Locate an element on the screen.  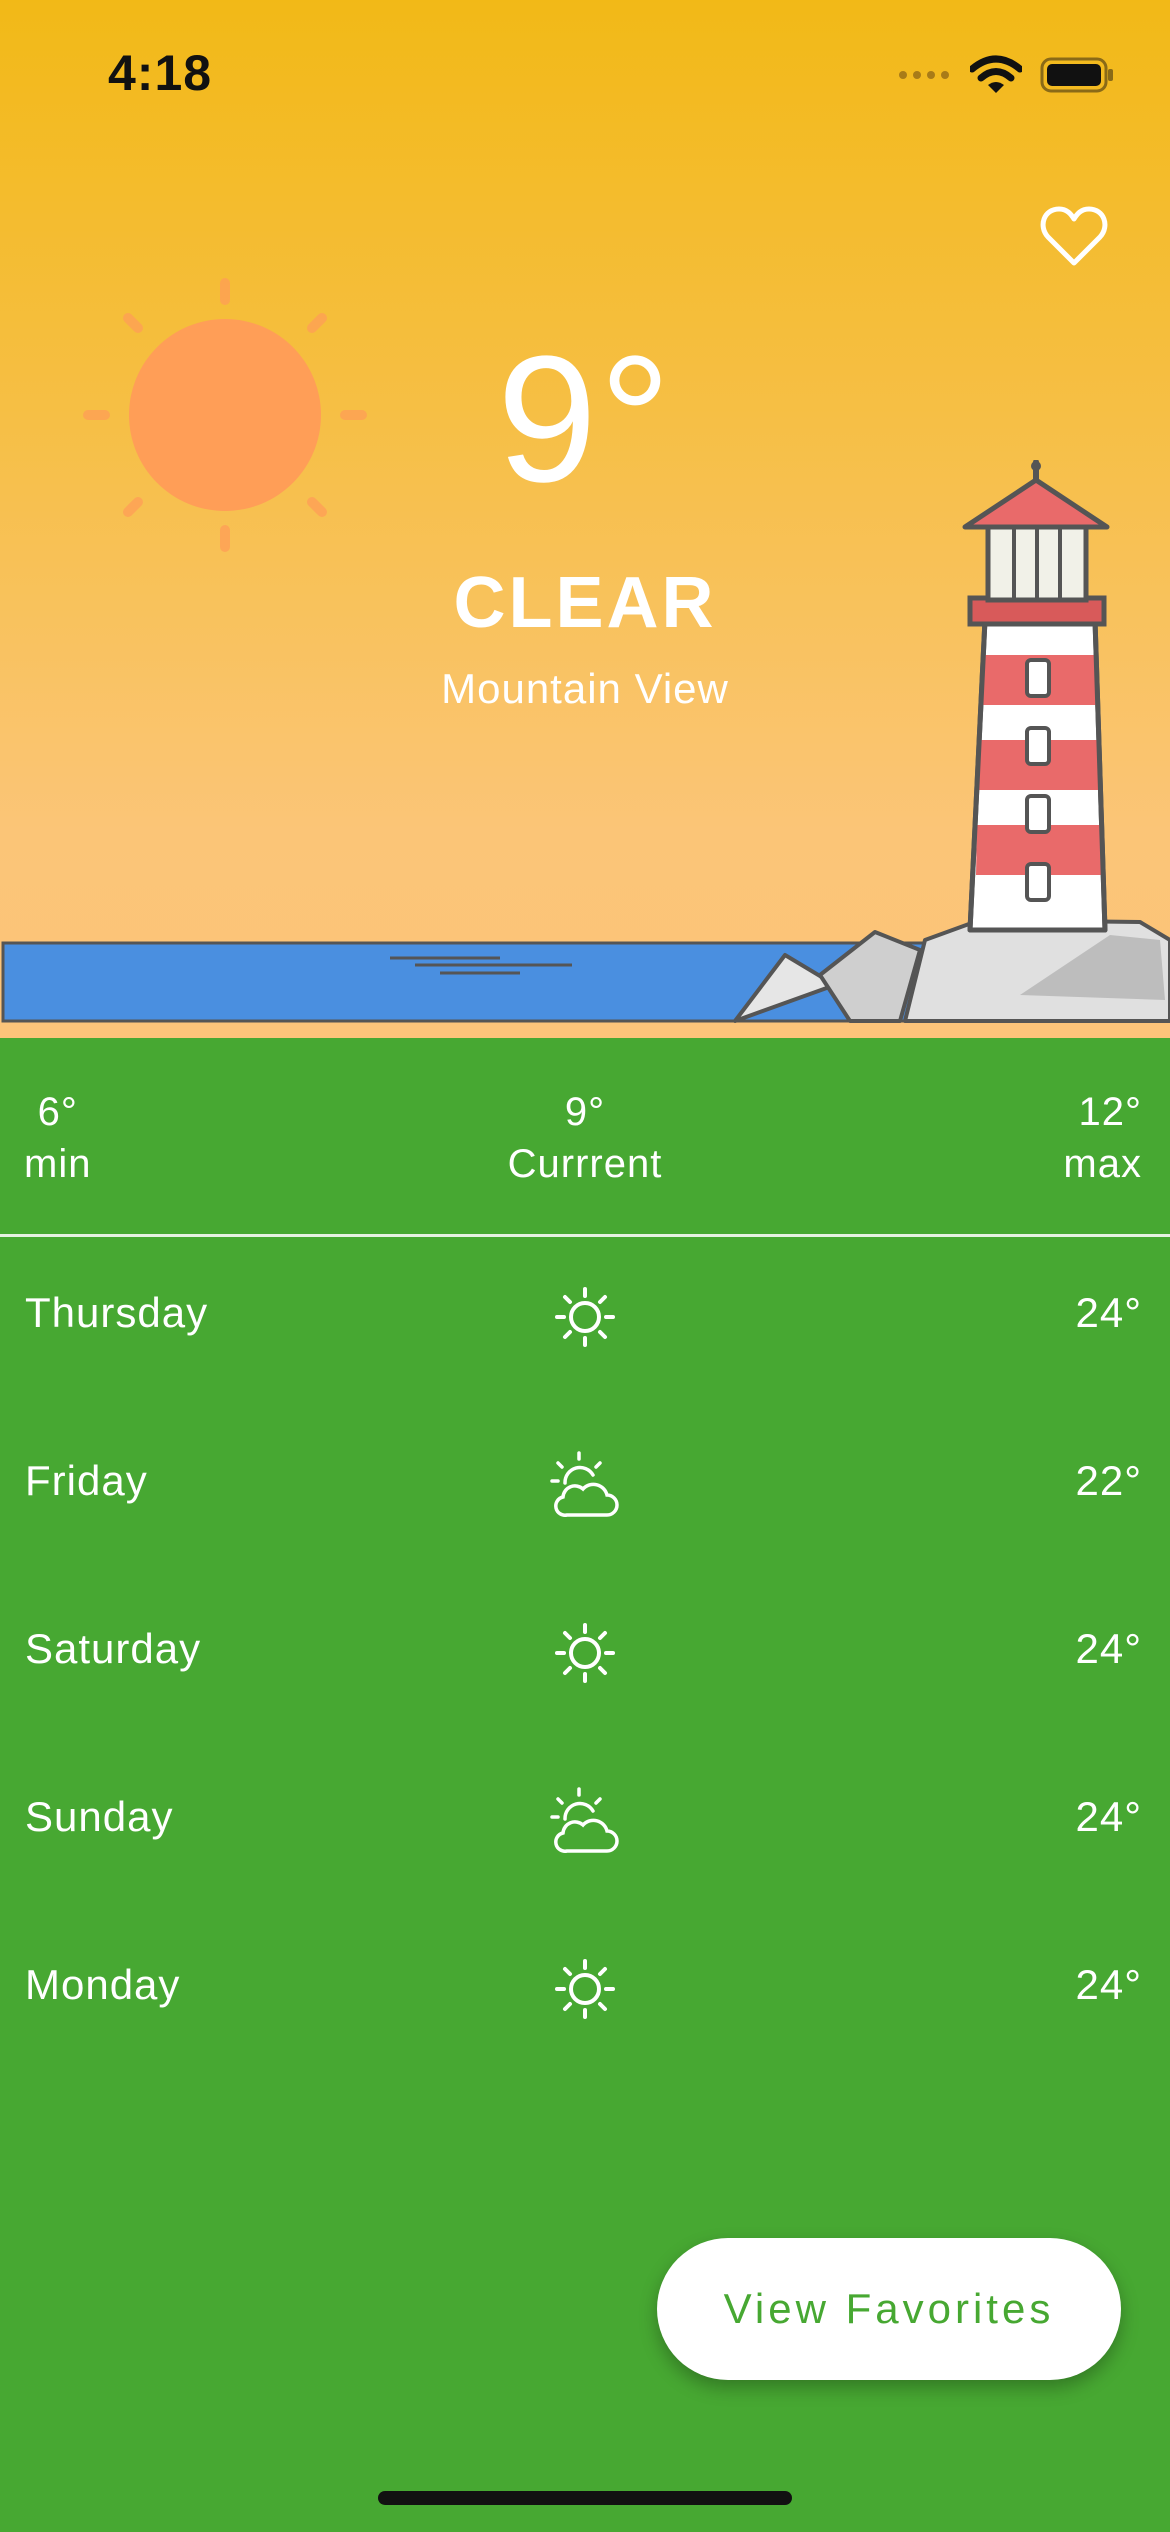
status-icons is located at coordinates (1006, 75).